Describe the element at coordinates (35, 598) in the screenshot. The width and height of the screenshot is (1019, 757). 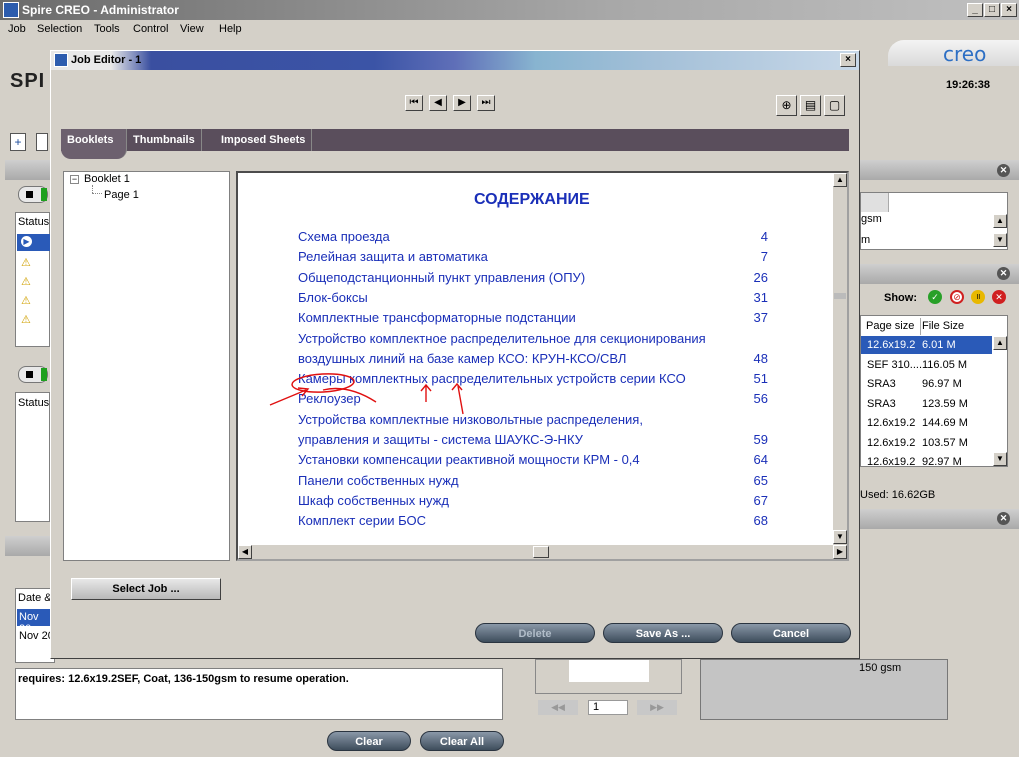
I see `date-header: Date &` at that location.